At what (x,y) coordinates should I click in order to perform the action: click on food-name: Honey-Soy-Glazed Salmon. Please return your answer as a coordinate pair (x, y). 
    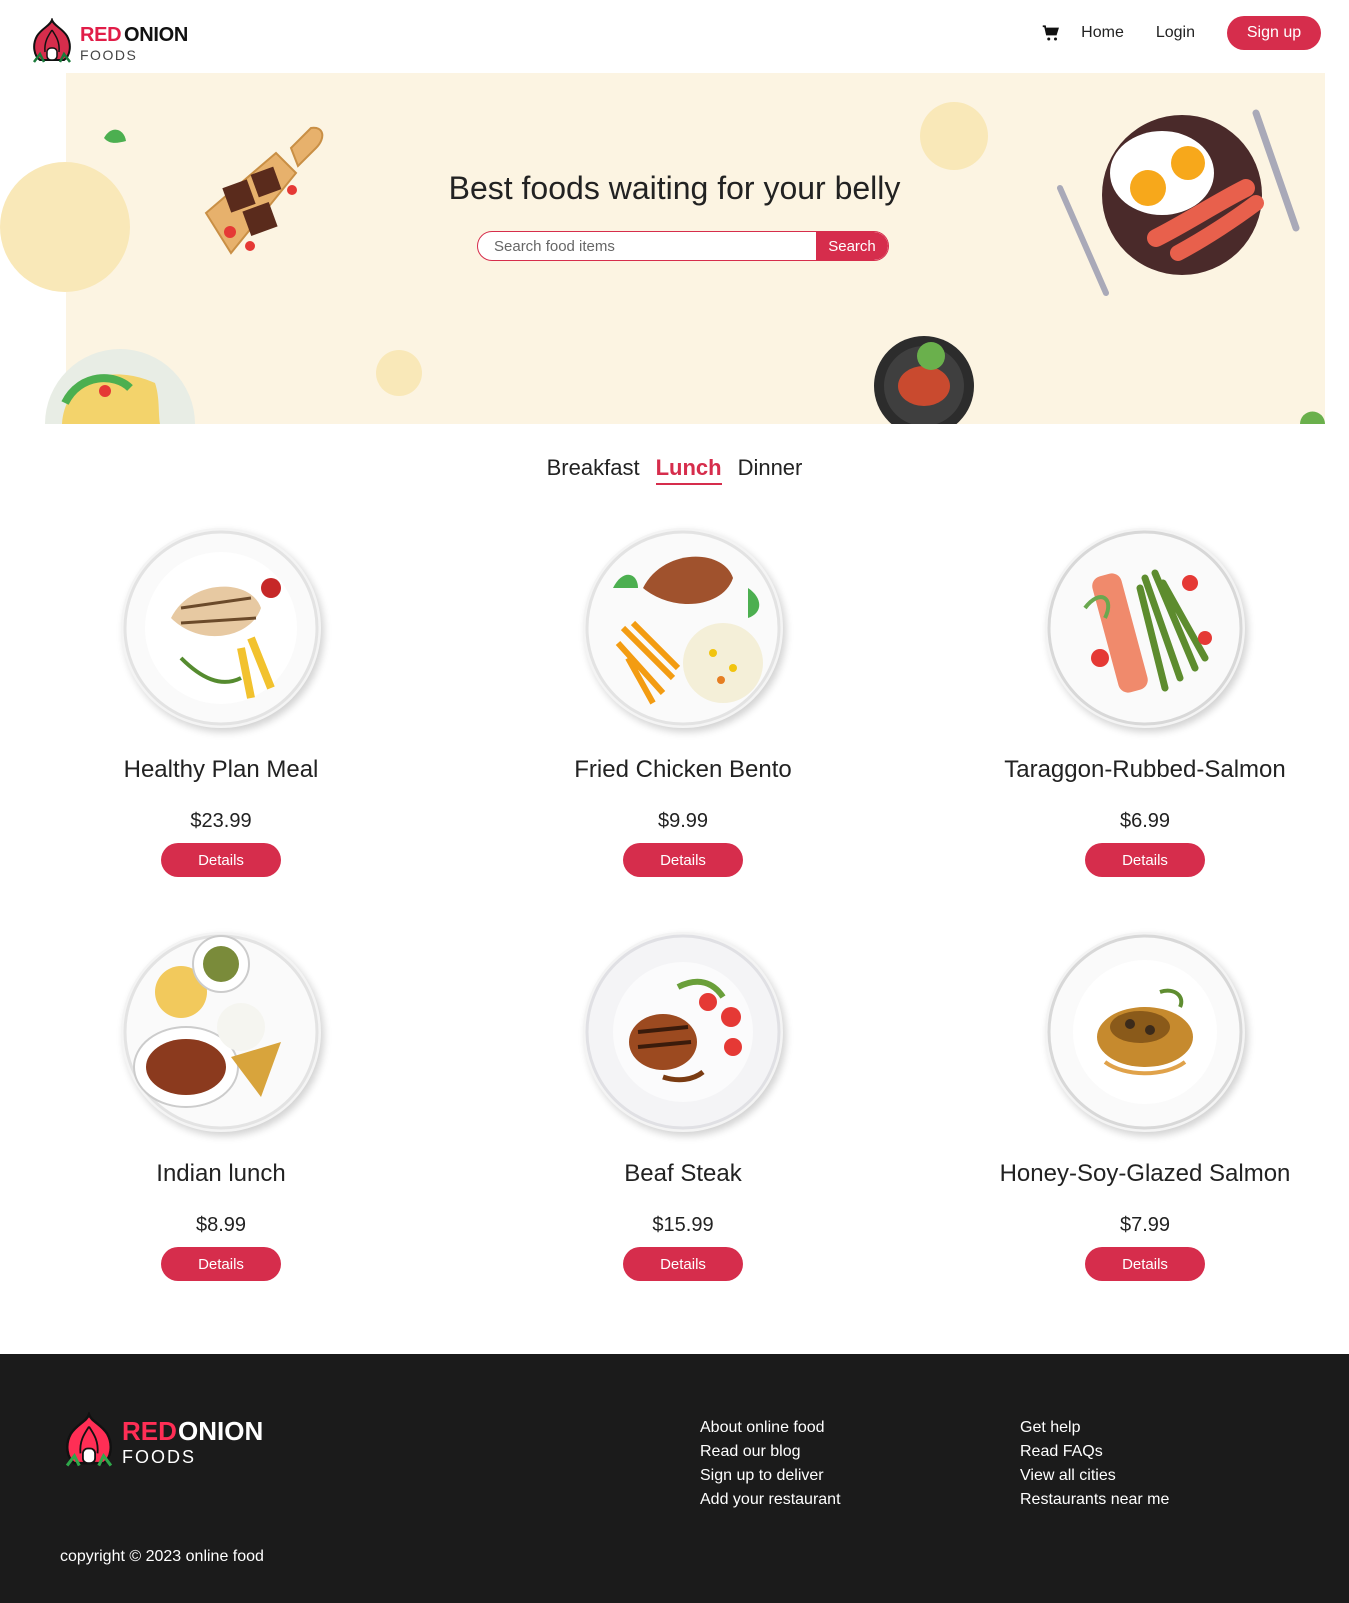
    Looking at the image, I should click on (1145, 1173).